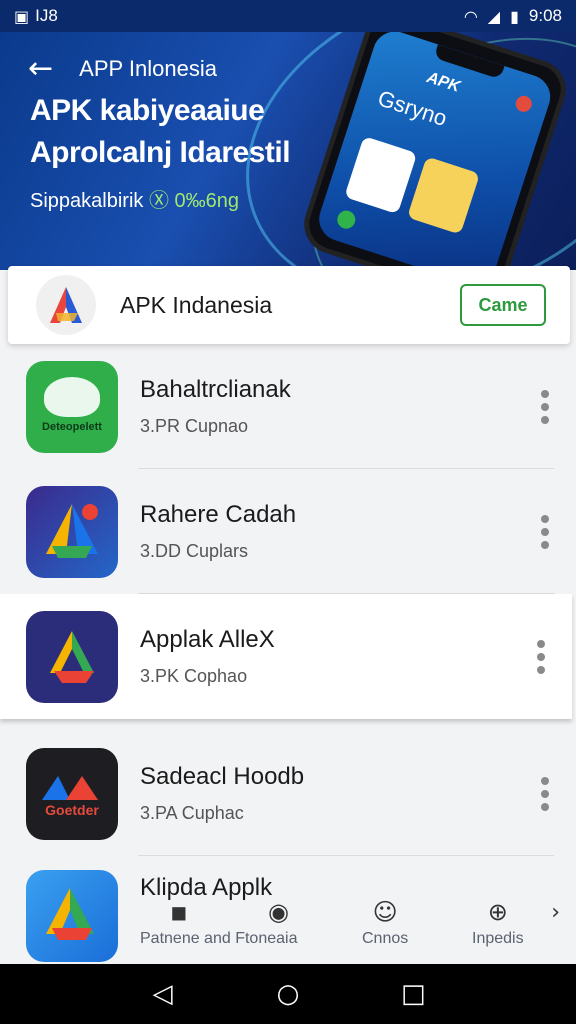 Image resolution: width=576 pixels, height=1024 pixels. I want to click on home-nav-icon: ○, so click(288, 994).